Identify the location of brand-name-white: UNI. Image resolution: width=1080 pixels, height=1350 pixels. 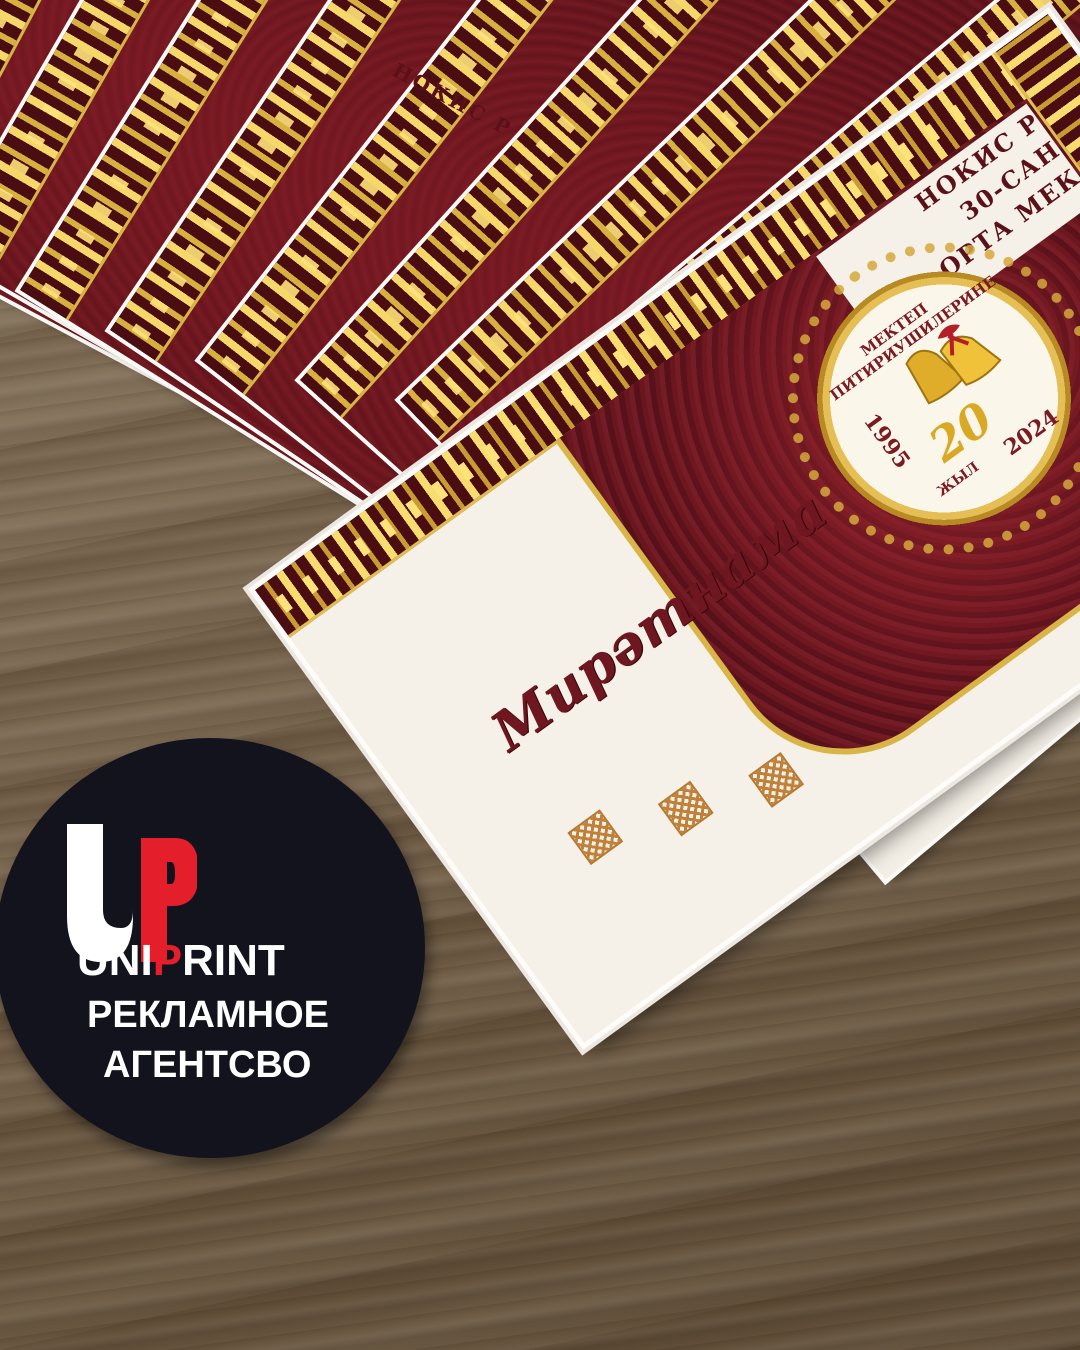
(115, 960).